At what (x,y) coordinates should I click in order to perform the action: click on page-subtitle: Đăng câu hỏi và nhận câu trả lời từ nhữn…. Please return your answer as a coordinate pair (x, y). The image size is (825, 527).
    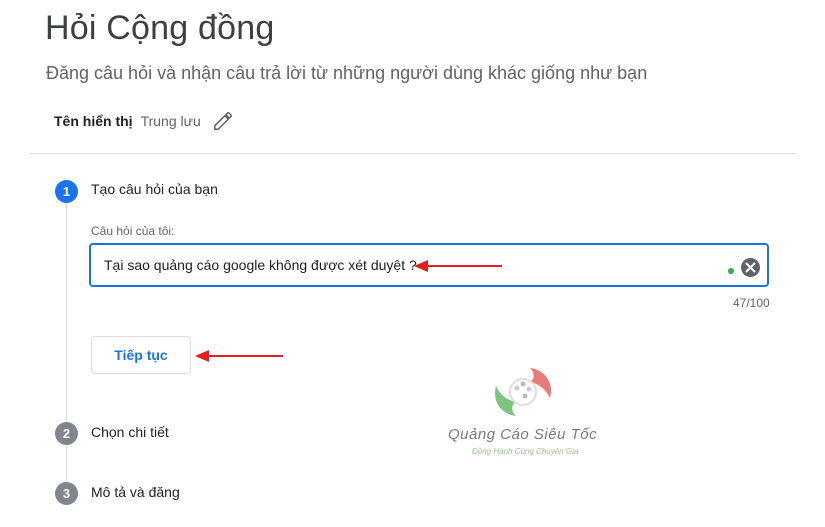
    Looking at the image, I should click on (347, 73).